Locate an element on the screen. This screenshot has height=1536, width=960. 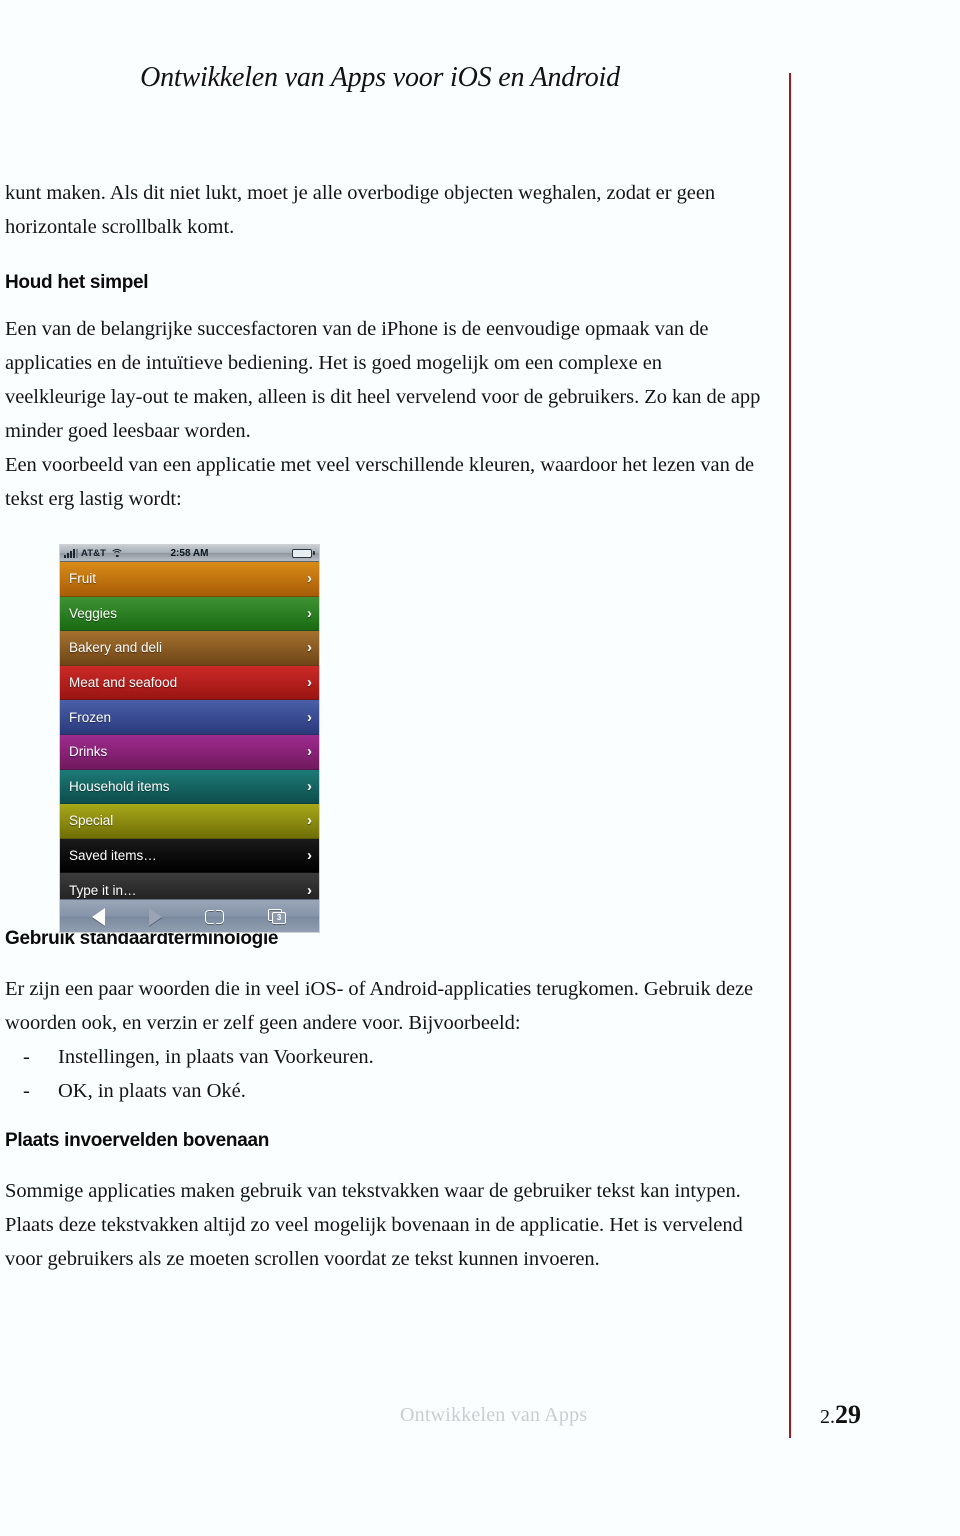
phone-list-row-label: Veggies is located at coordinates (93, 613).